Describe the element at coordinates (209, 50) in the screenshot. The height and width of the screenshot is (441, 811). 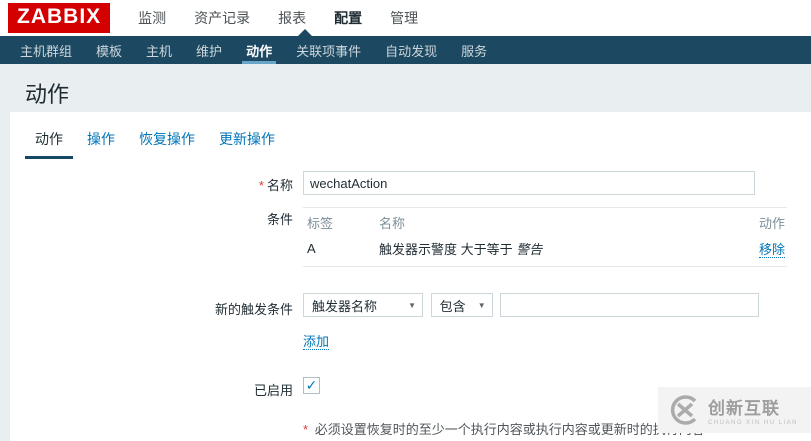
I see `subnav-maintenance: 维护` at that location.